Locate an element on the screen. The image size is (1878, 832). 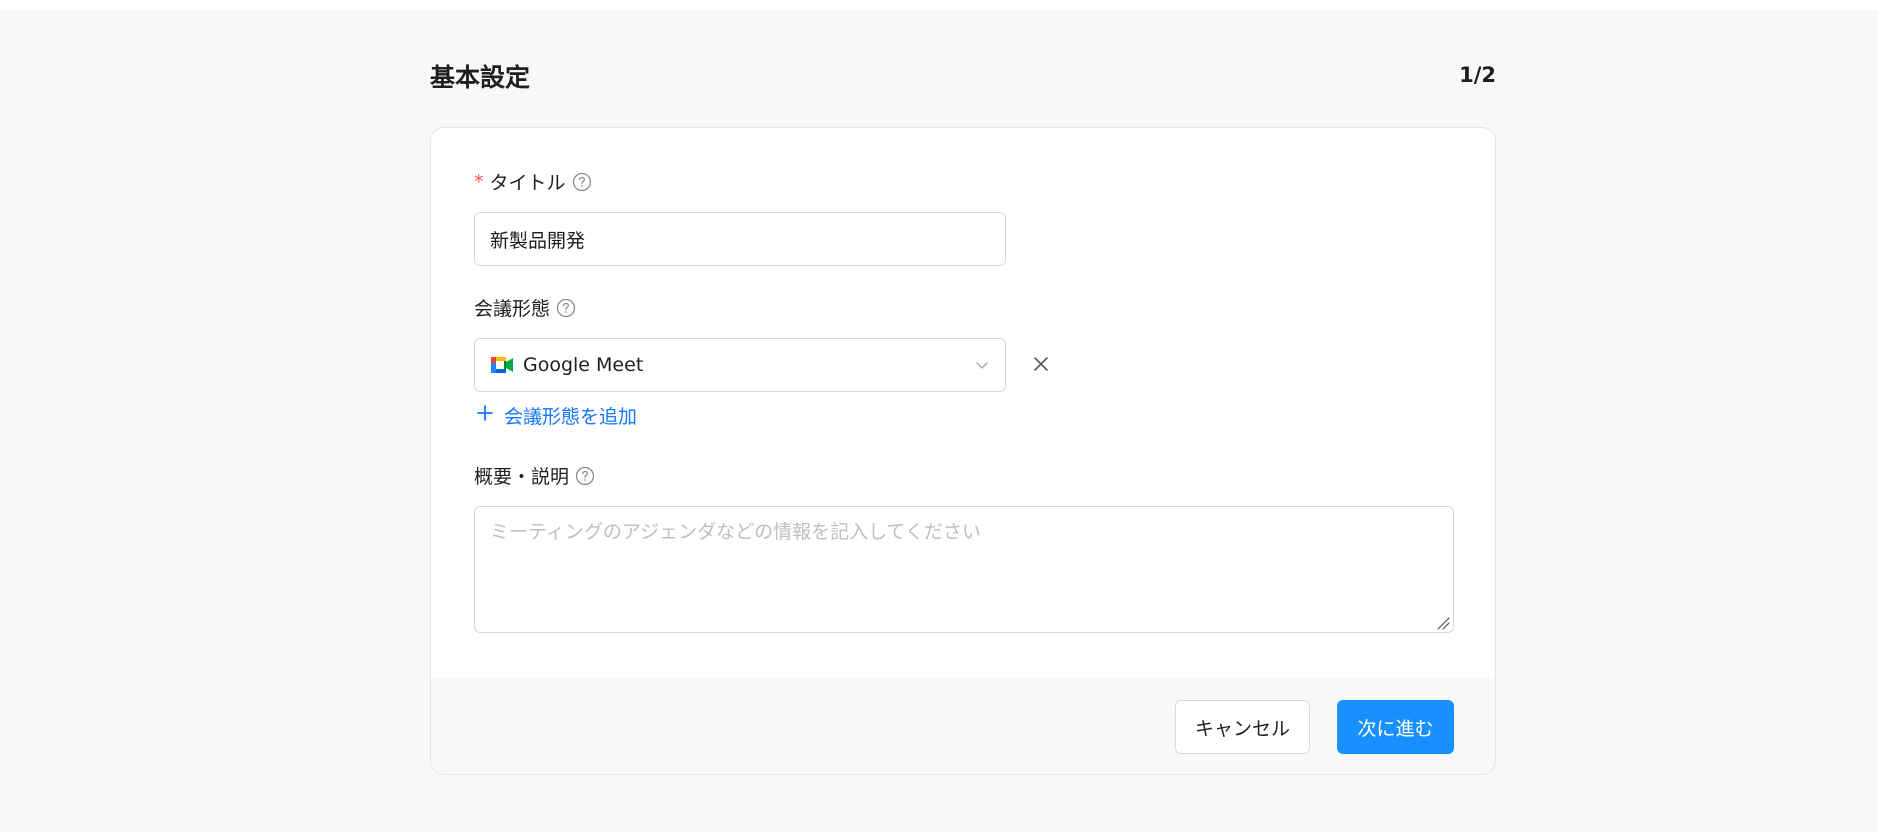
title-field-label: * タイトル is located at coordinates (533, 181).